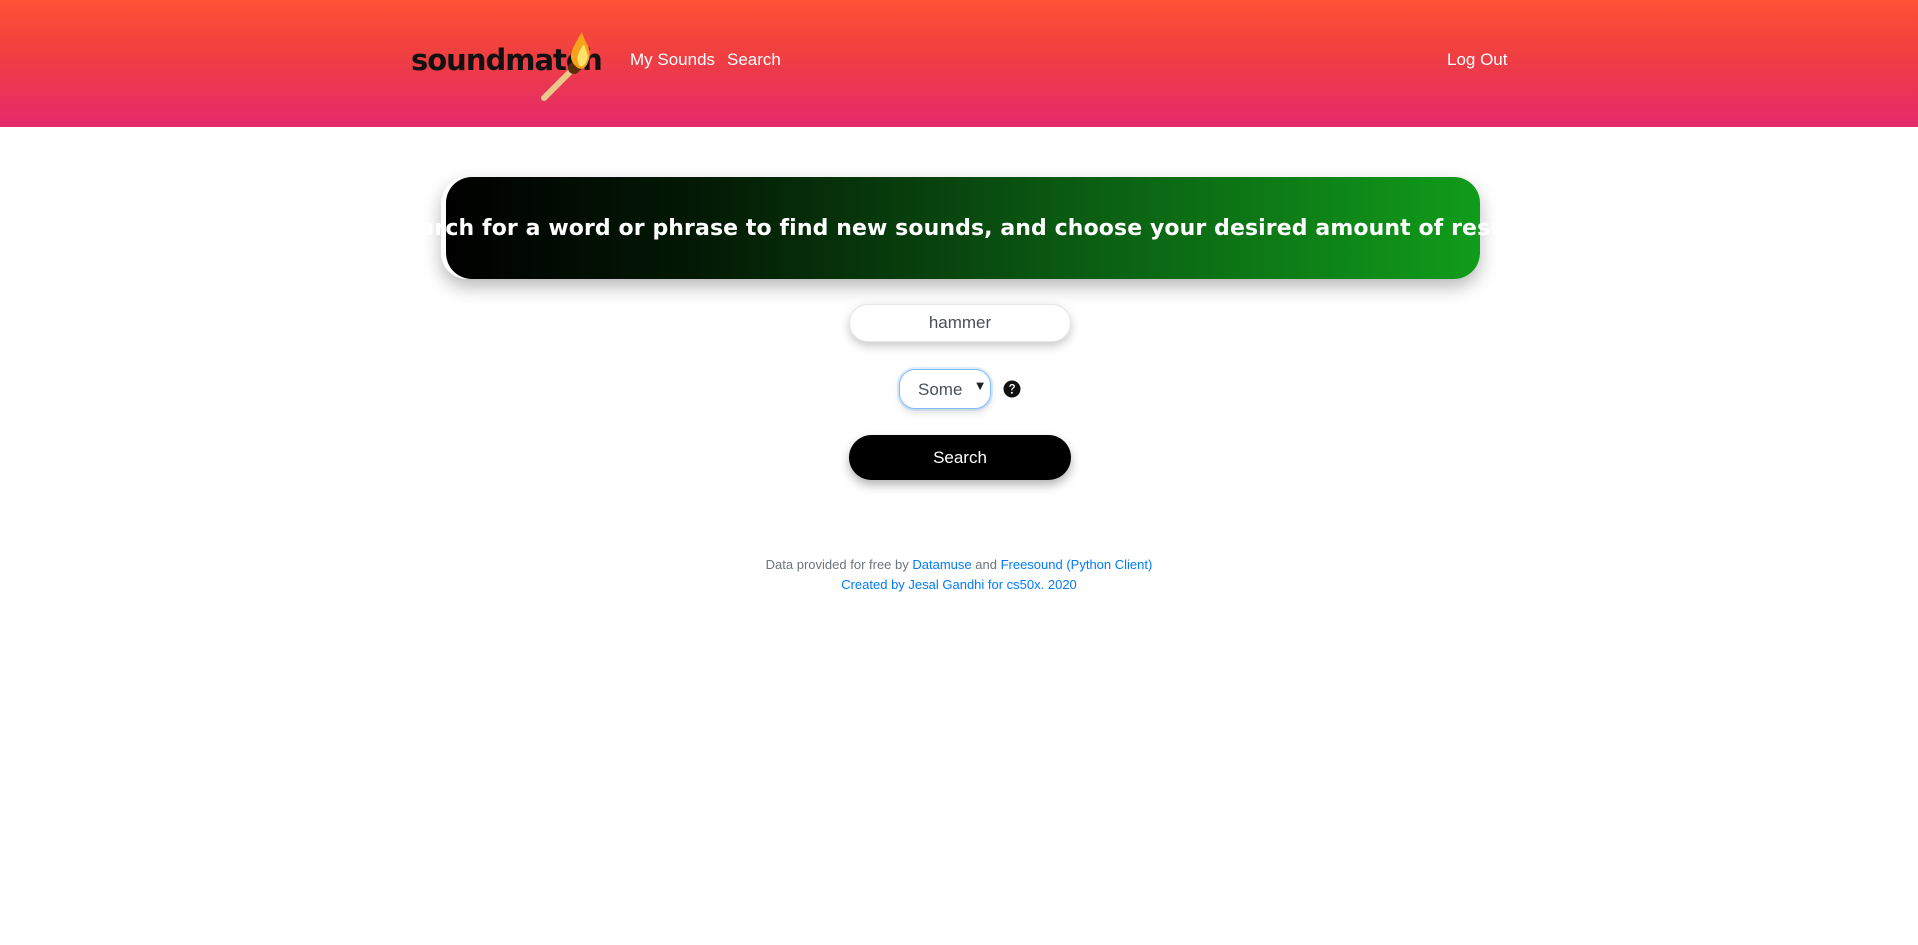  I want to click on matchstick-flame-icon, so click(565, 66).